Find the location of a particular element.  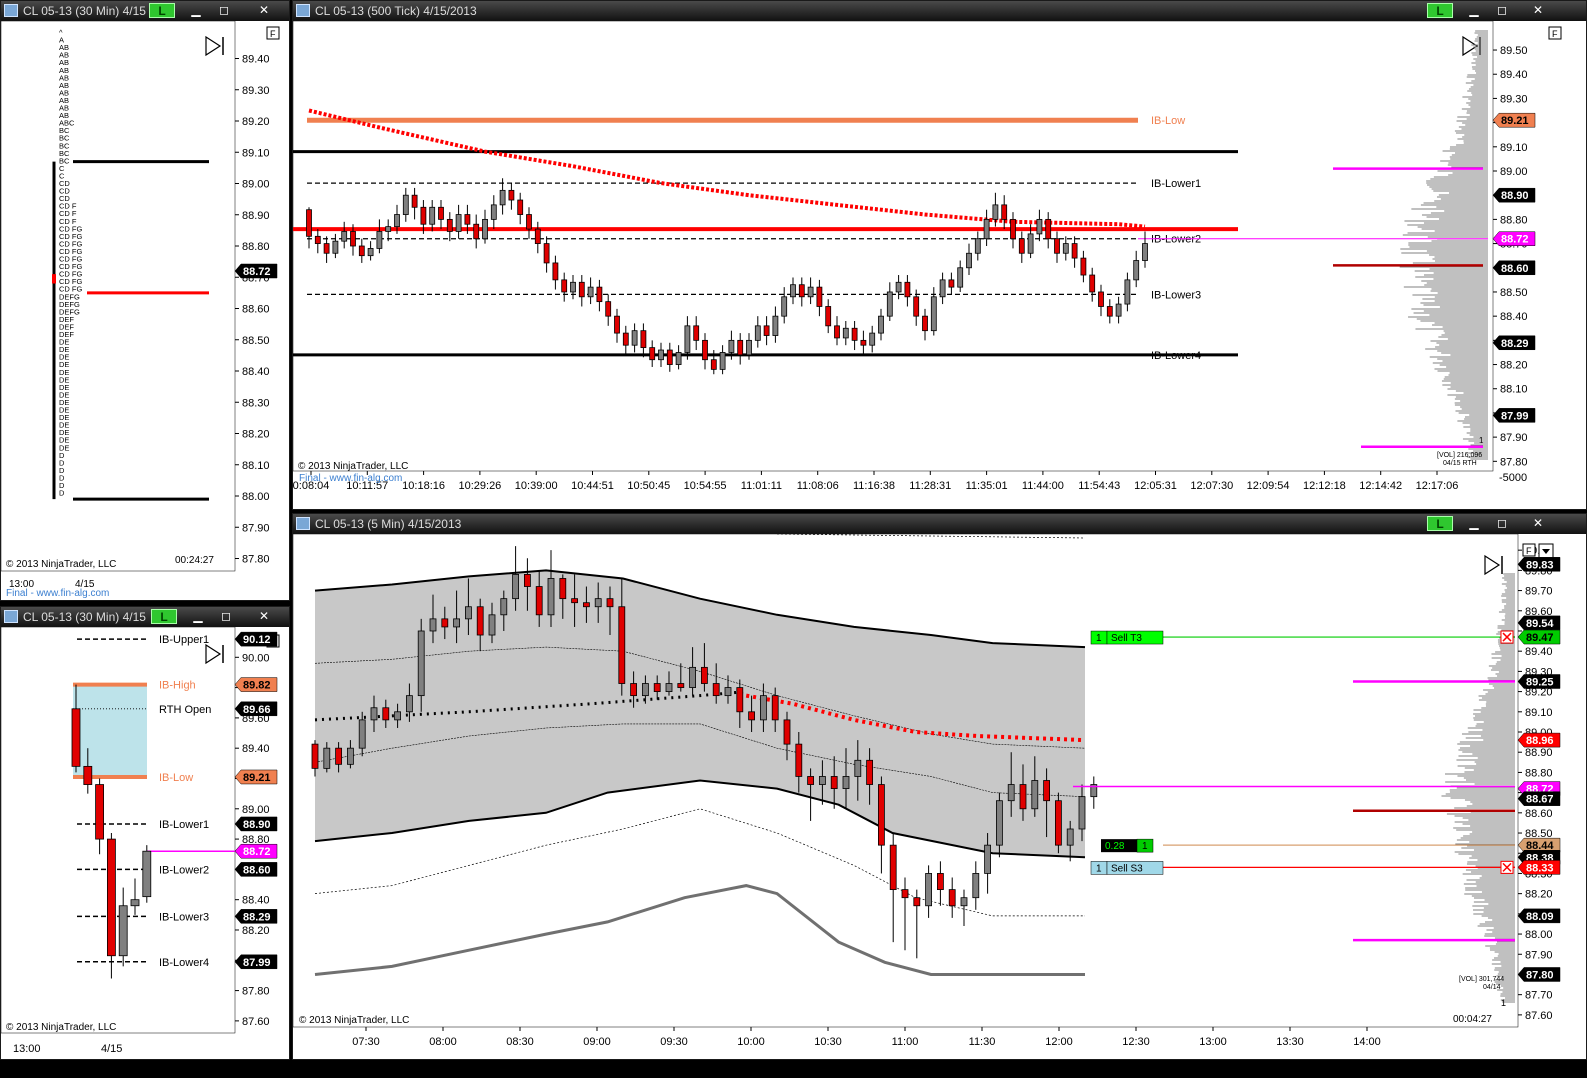

y-axis-label: 89.40 is located at coordinates (256, 60).